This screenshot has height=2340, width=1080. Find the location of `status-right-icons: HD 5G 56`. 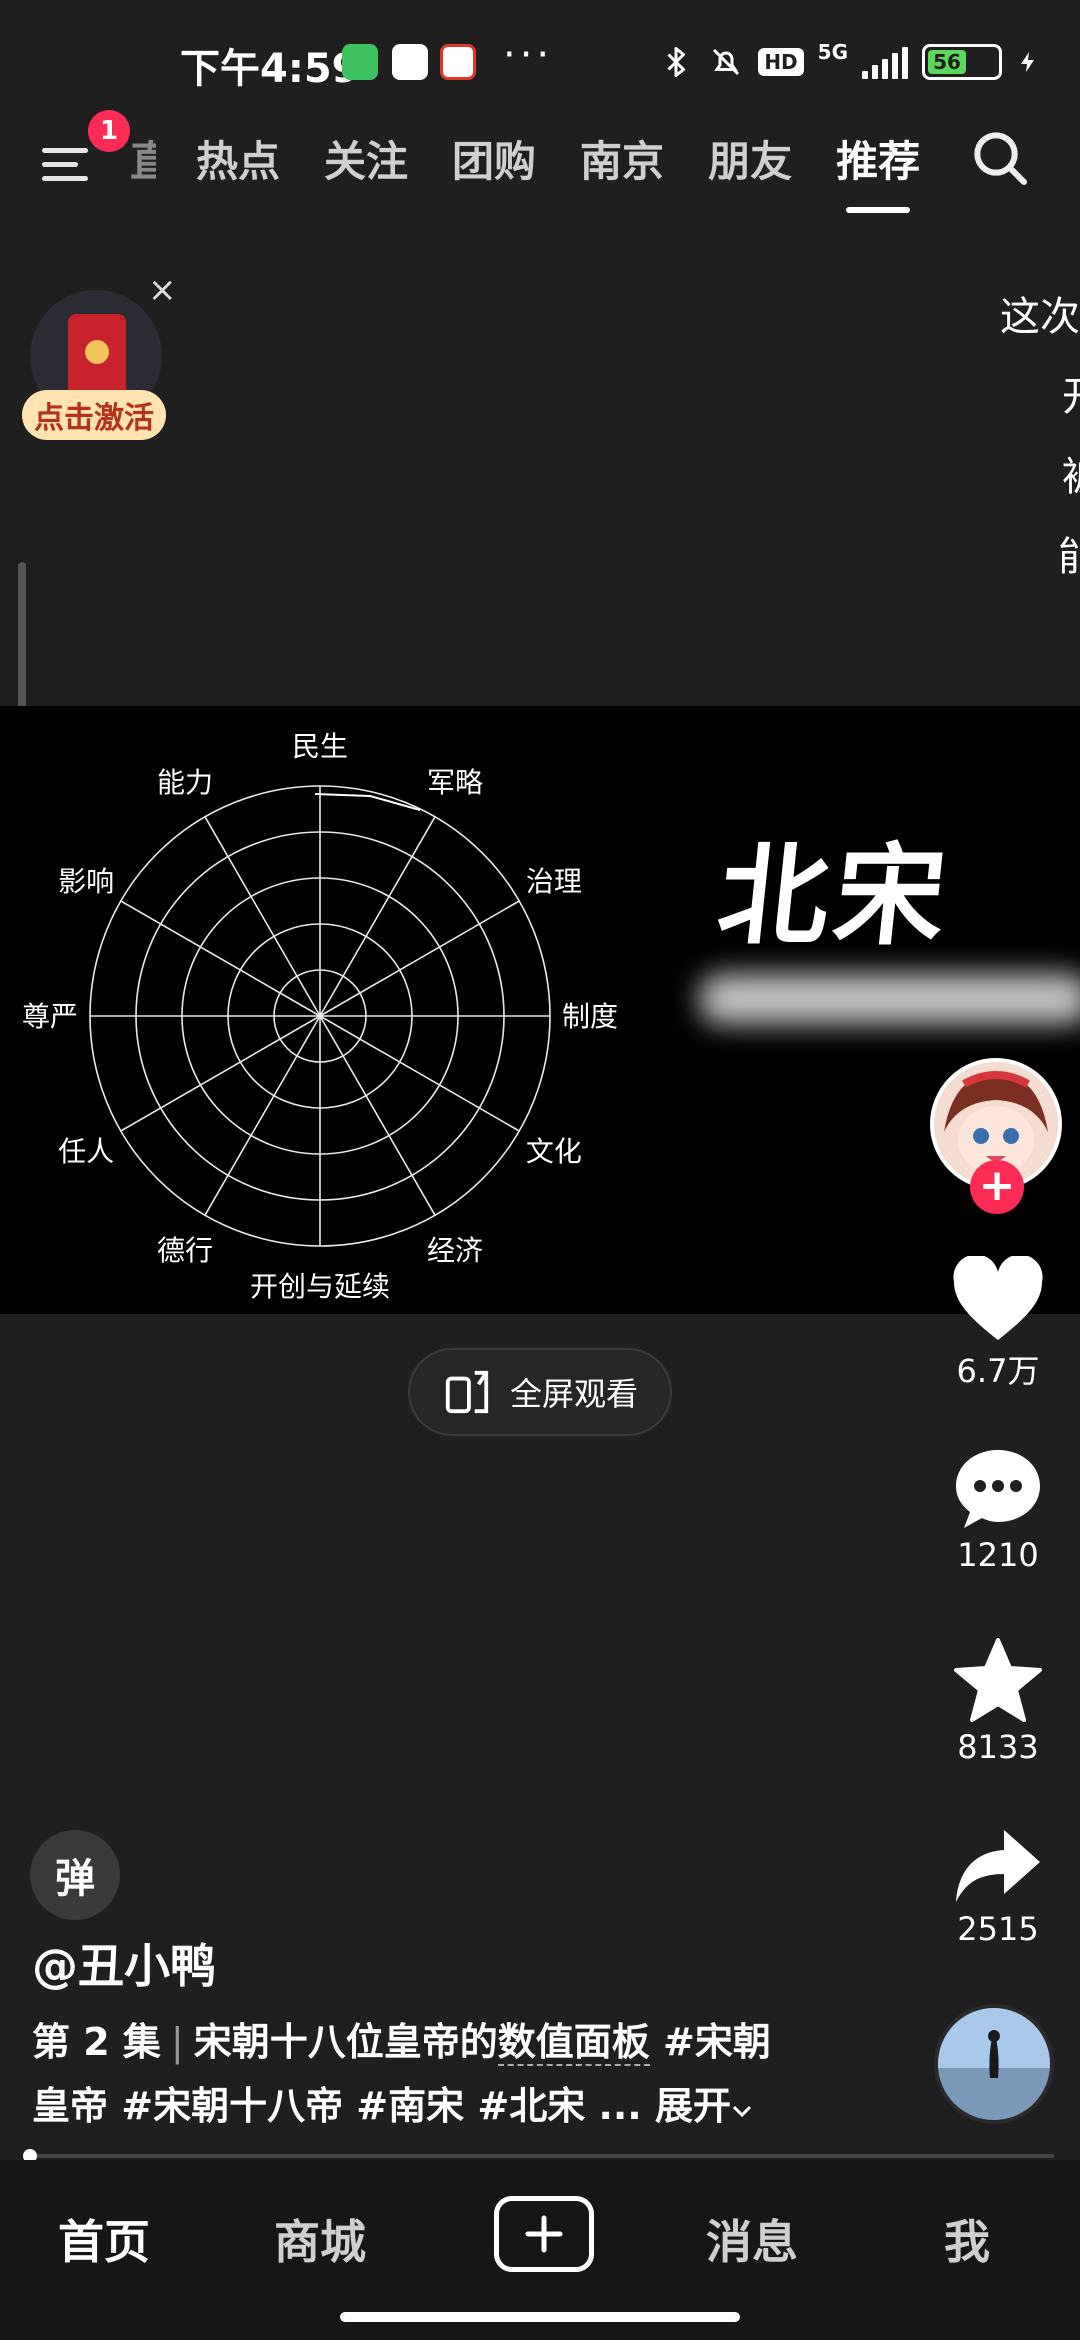

status-right-icons: HD 5G 56 is located at coordinates (849, 62).